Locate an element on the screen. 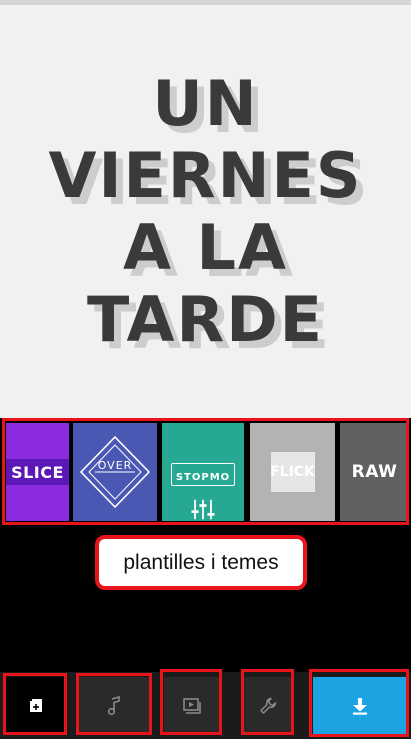  music-button is located at coordinates (114, 706).